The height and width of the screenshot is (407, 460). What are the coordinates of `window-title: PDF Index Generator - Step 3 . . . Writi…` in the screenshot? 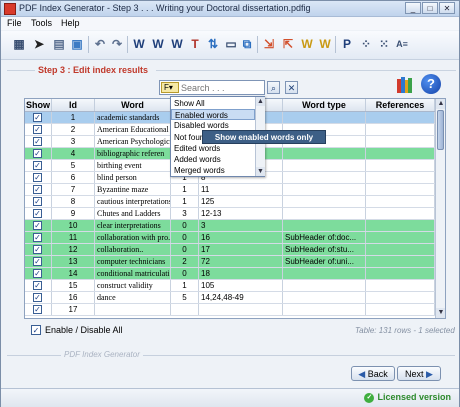 It's located at (165, 8).